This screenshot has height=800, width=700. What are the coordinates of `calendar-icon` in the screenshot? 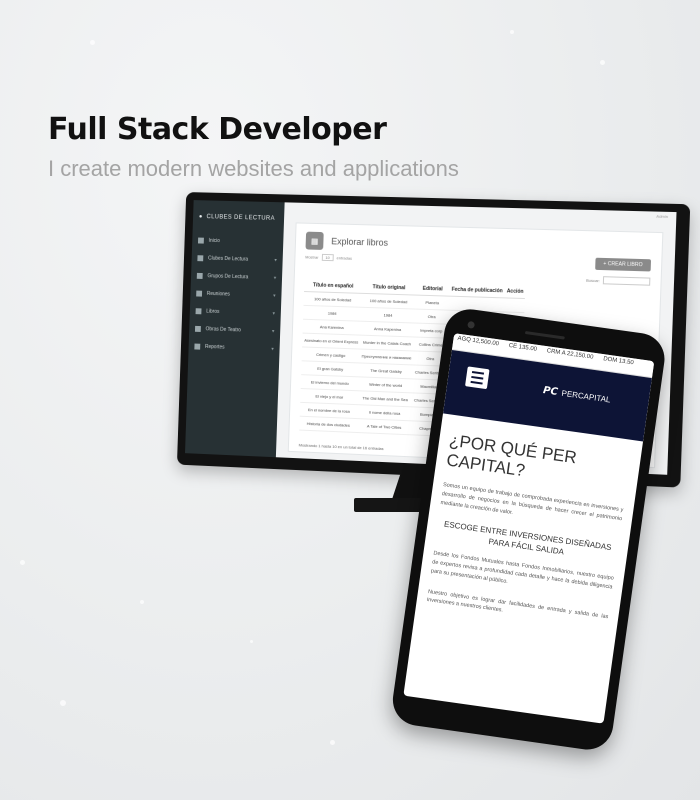 It's located at (199, 293).